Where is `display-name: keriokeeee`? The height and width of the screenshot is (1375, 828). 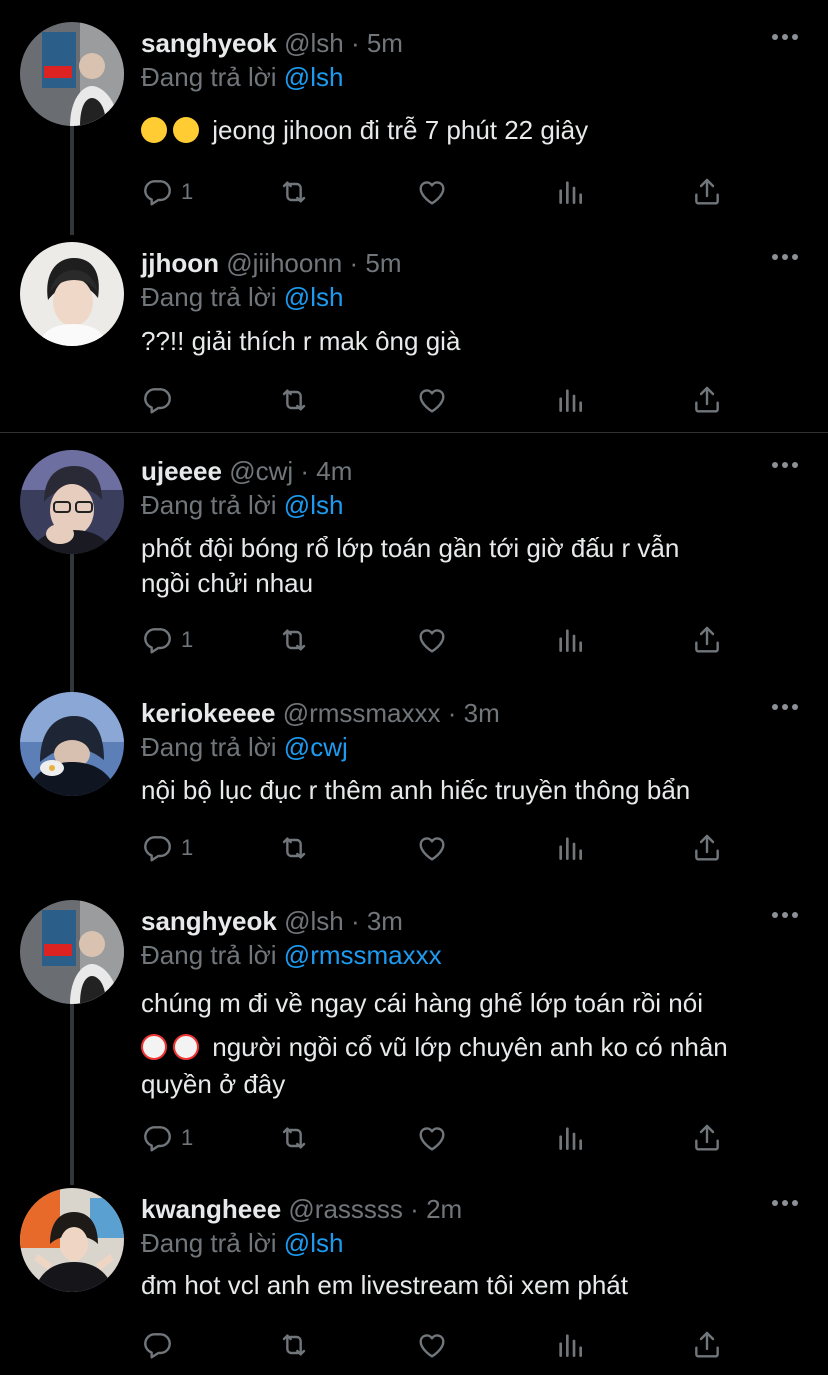
display-name: keriokeeee is located at coordinates (208, 713).